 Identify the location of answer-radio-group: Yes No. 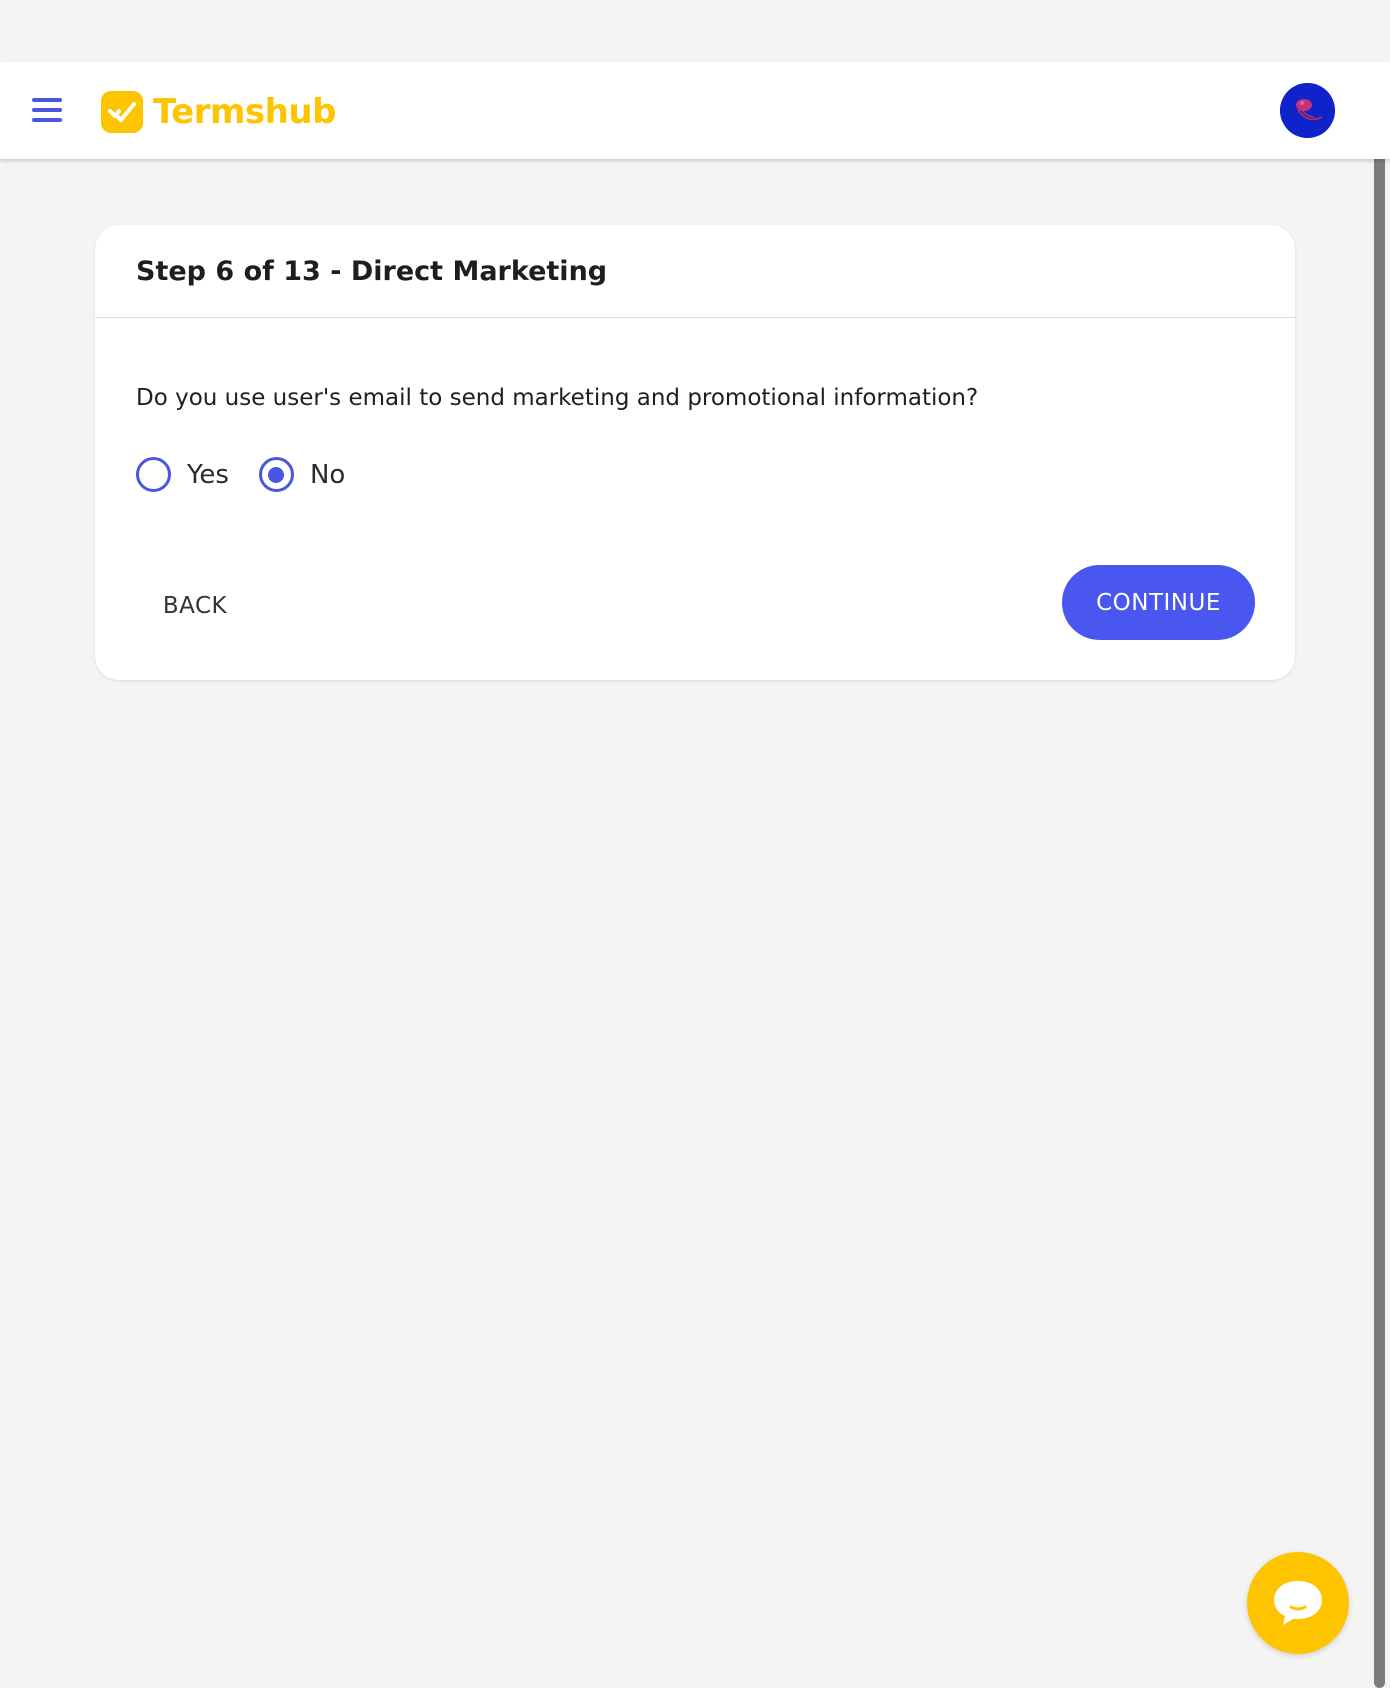
(255, 474).